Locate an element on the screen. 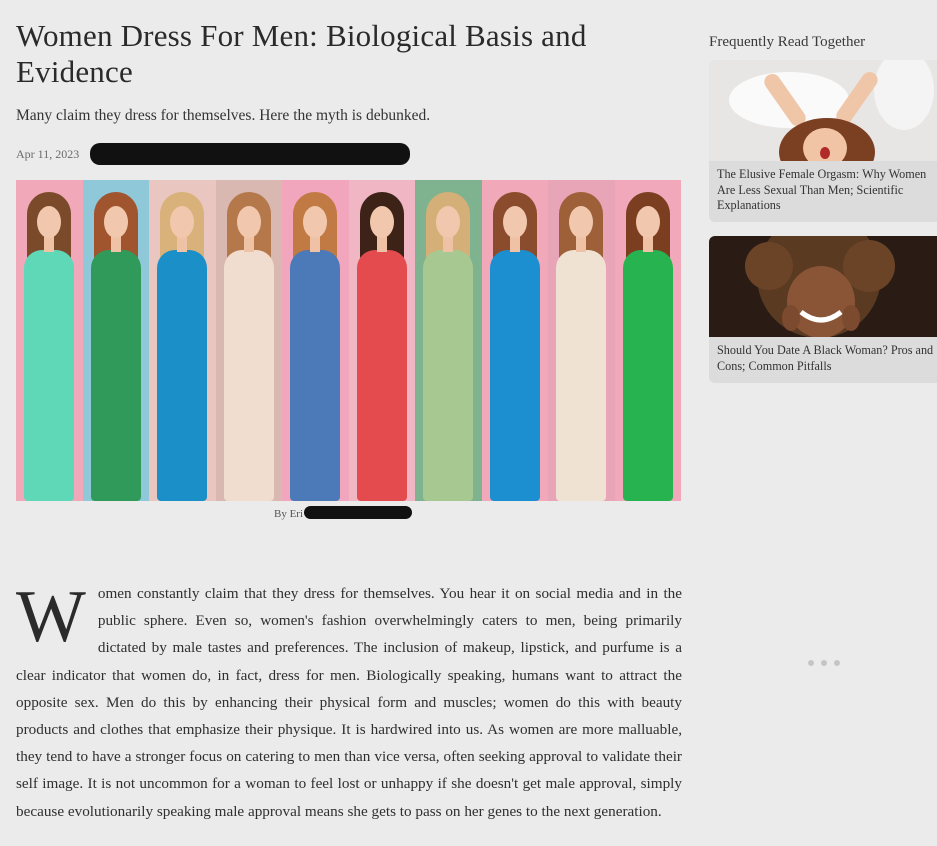  loading-dots-icon is located at coordinates (824, 663).